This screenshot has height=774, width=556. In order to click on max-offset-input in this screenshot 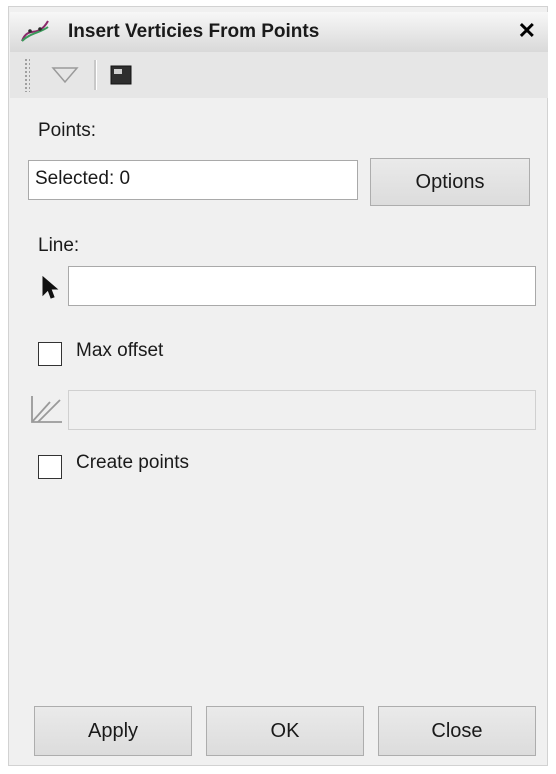, I will do `click(302, 410)`.